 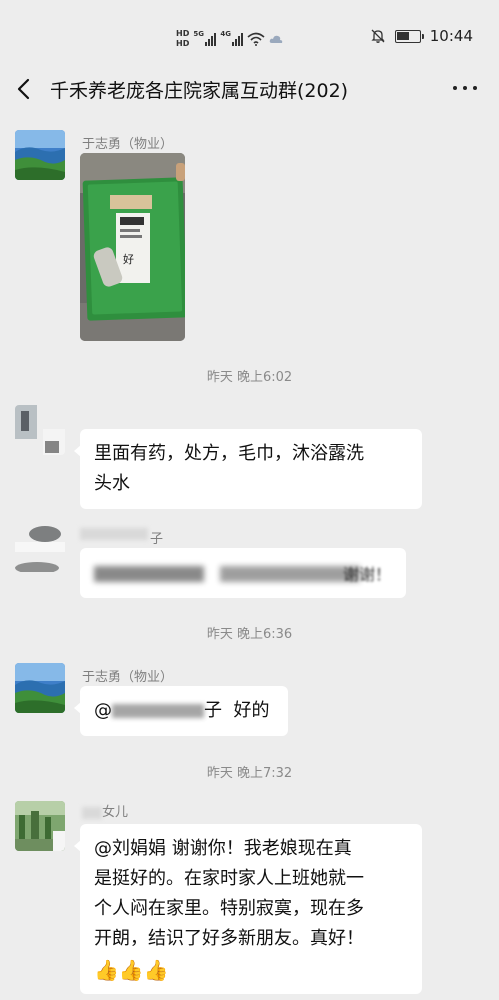 What do you see at coordinates (276, 39) in the screenshot?
I see `cloud-icon` at bounding box center [276, 39].